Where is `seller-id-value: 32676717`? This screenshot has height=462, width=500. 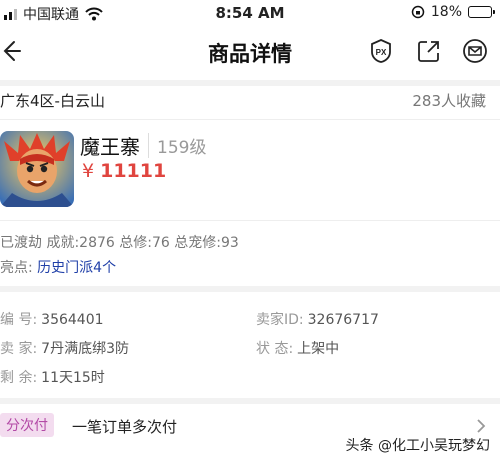 seller-id-value: 32676717 is located at coordinates (343, 320).